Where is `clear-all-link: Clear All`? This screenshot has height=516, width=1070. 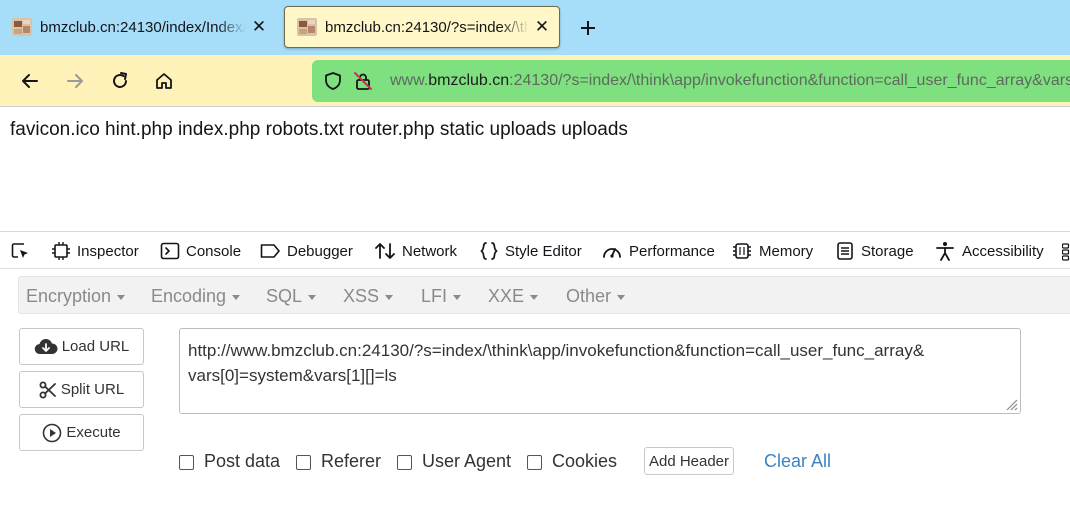 clear-all-link: Clear All is located at coordinates (797, 461).